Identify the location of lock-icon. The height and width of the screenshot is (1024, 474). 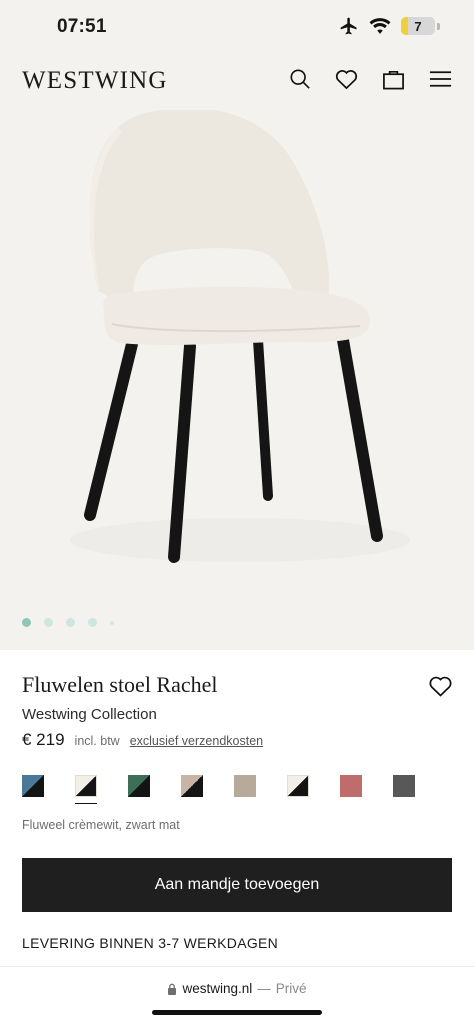
(172, 989).